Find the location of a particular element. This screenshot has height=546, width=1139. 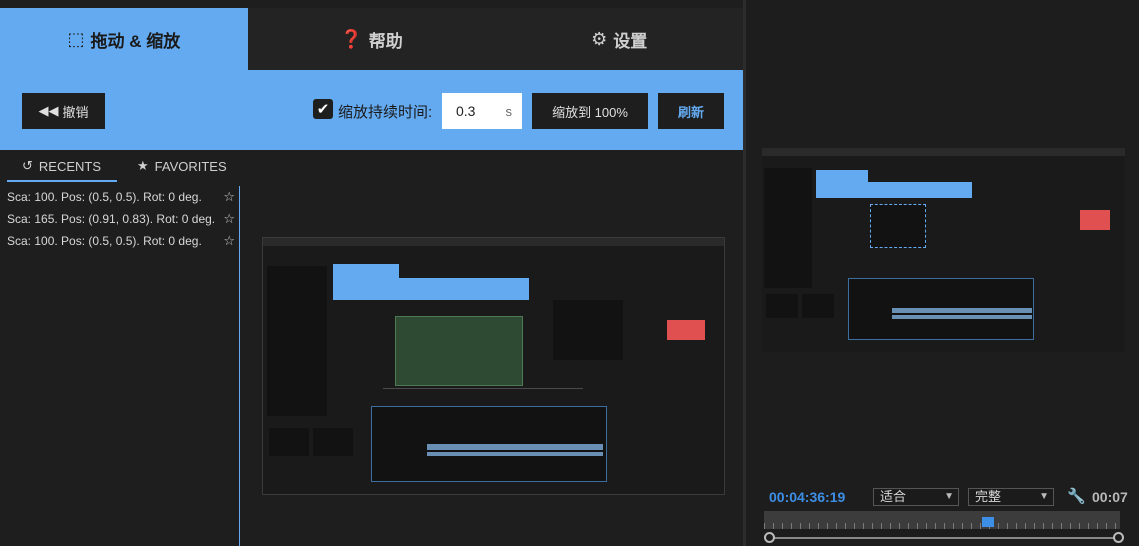

tab-recents: ↺ RECENTS is located at coordinates (61, 166).